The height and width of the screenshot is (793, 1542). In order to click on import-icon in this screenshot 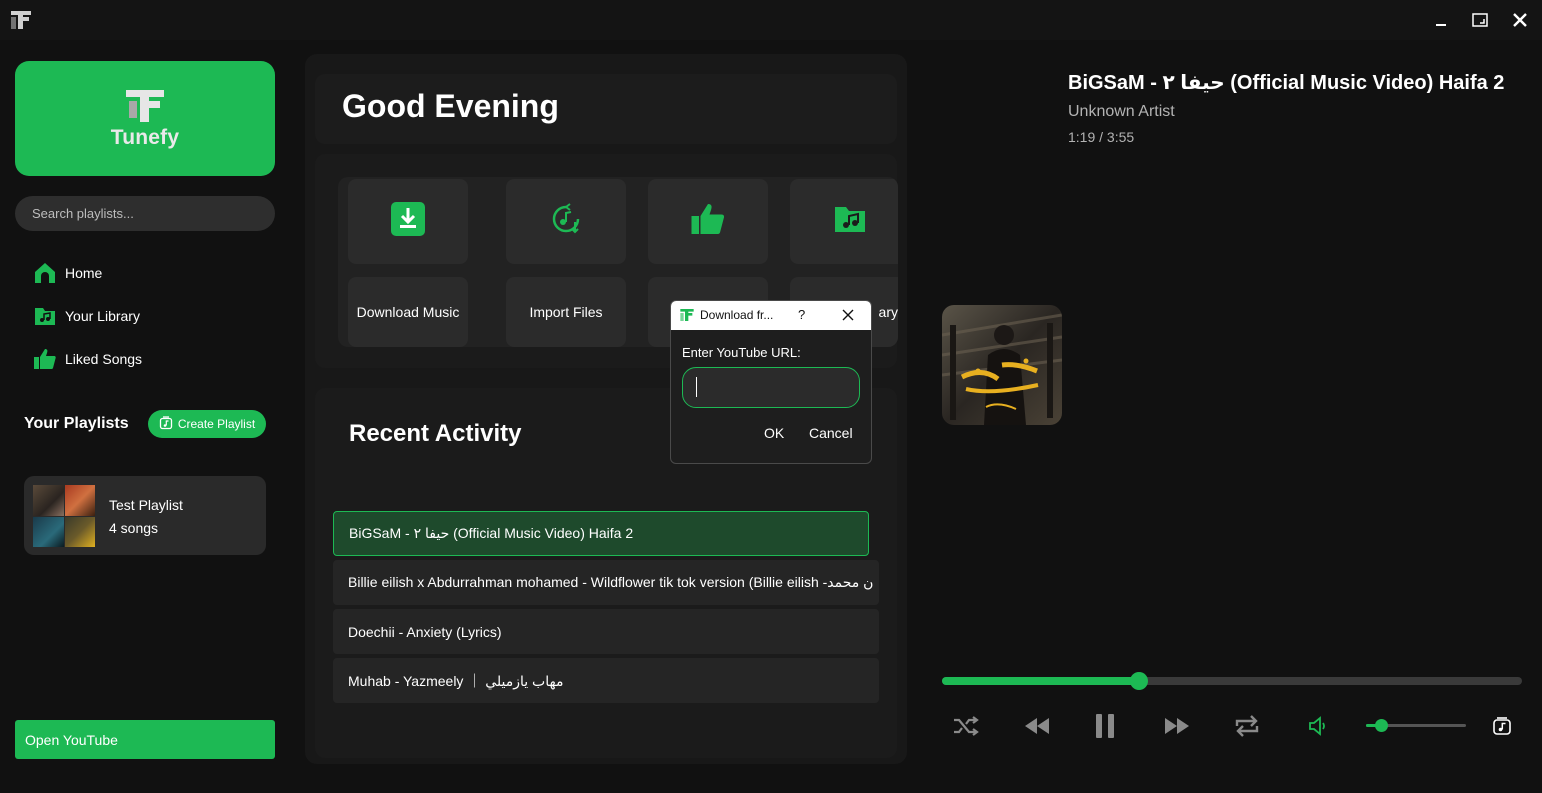, I will do `click(566, 221)`.